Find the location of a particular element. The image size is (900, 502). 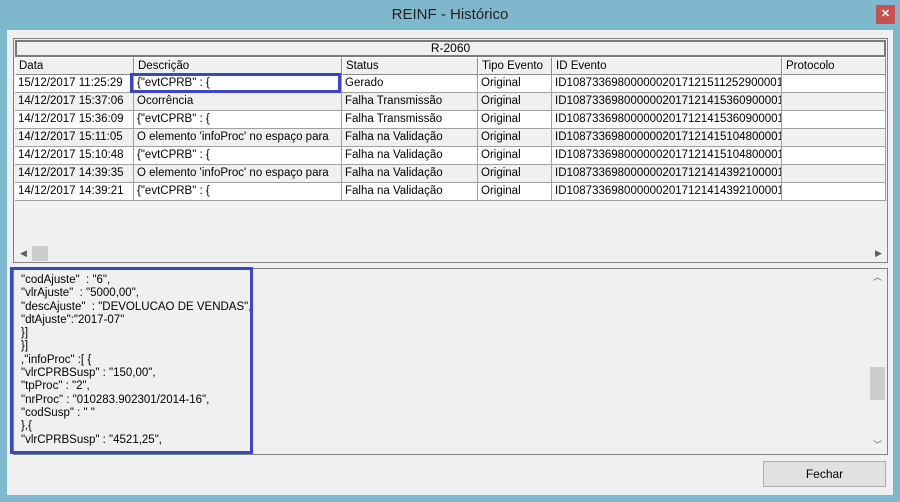

table-cell: ID1087336980000002017121511252900001 is located at coordinates (667, 84).